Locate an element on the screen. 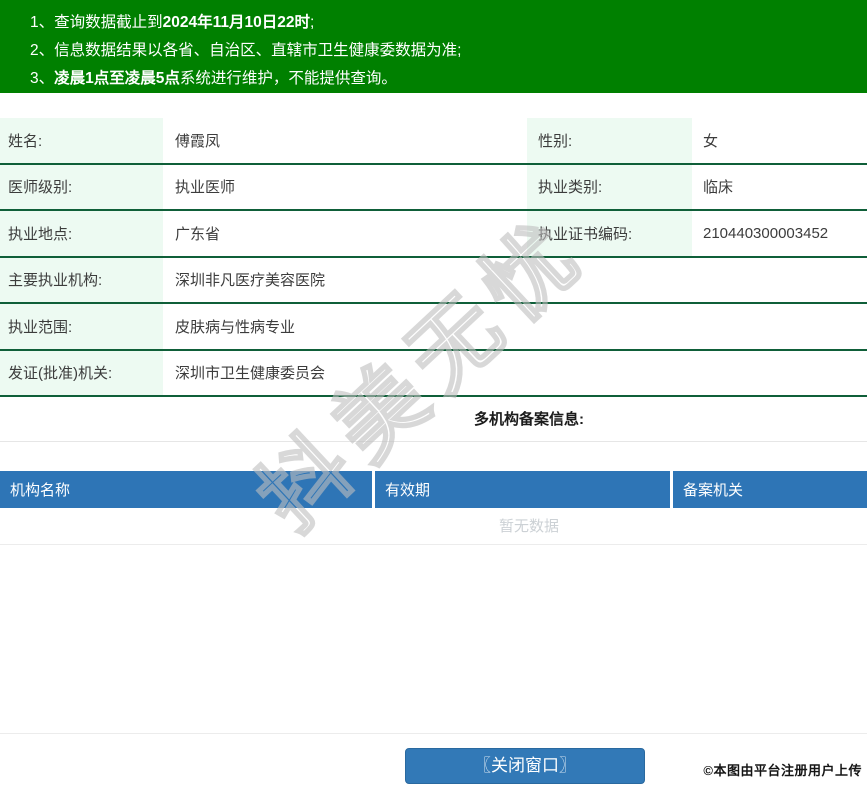 The image size is (867, 785). field-label-gender: 性别: is located at coordinates (609, 140).